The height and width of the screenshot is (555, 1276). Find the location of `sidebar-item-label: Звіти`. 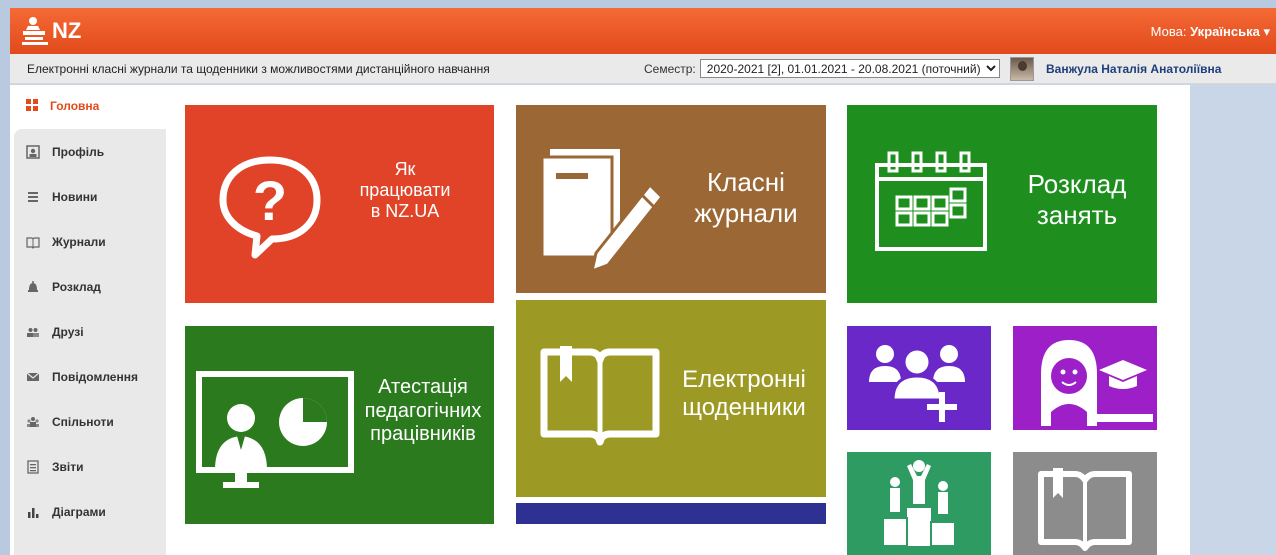

sidebar-item-label: Звіти is located at coordinates (68, 466).